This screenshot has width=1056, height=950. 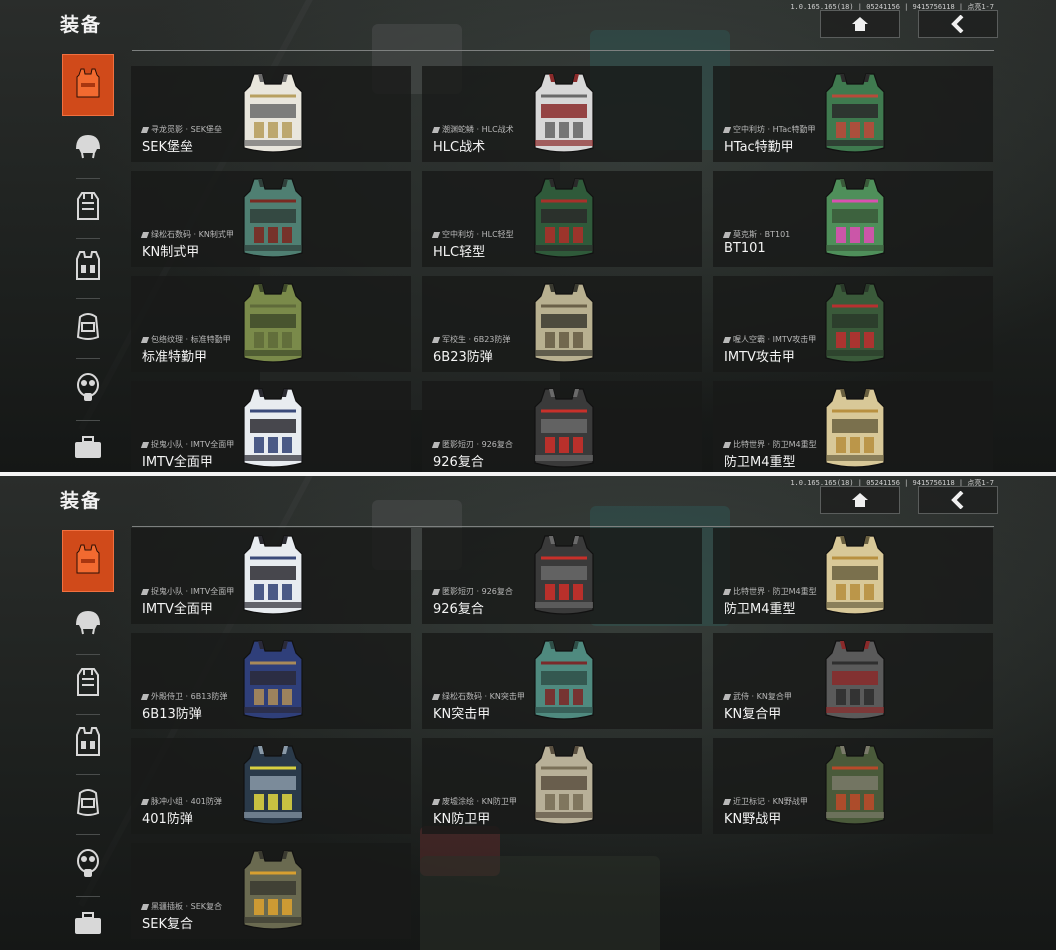 I want to click on skin-subtitle-text: 潮渊蛇鳞 · HLC战术, so click(x=478, y=129).